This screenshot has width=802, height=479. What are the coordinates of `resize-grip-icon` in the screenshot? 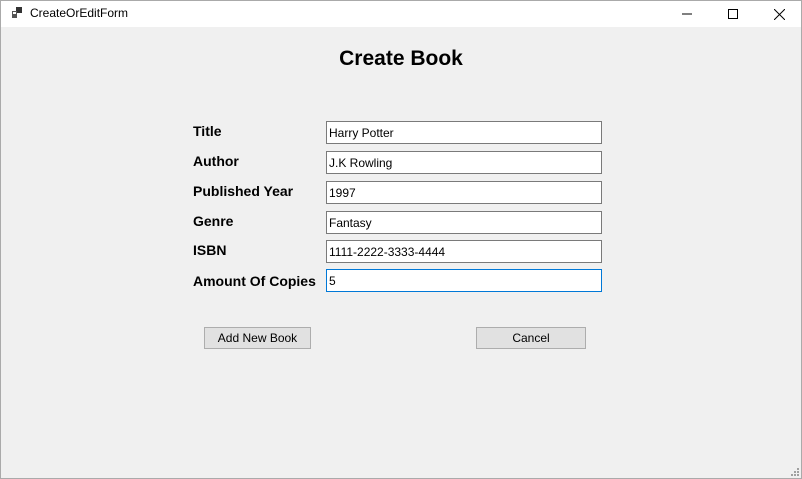 It's located at (795, 472).